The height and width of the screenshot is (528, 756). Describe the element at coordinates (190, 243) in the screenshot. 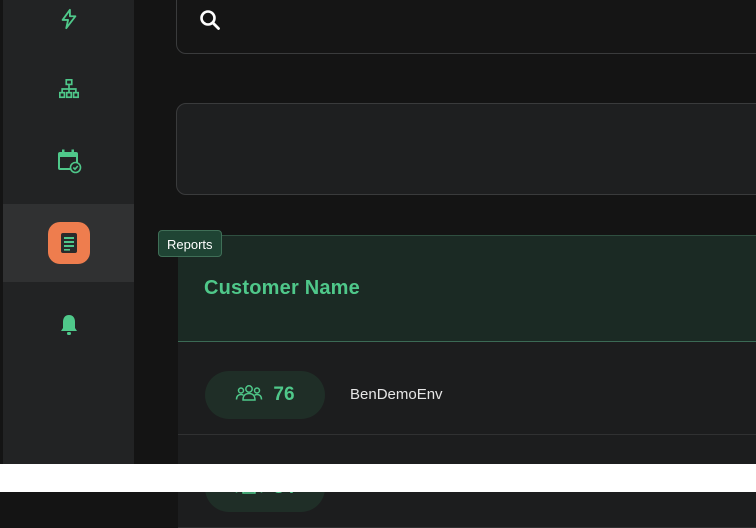

I see `reports-tooltip: Reports` at that location.